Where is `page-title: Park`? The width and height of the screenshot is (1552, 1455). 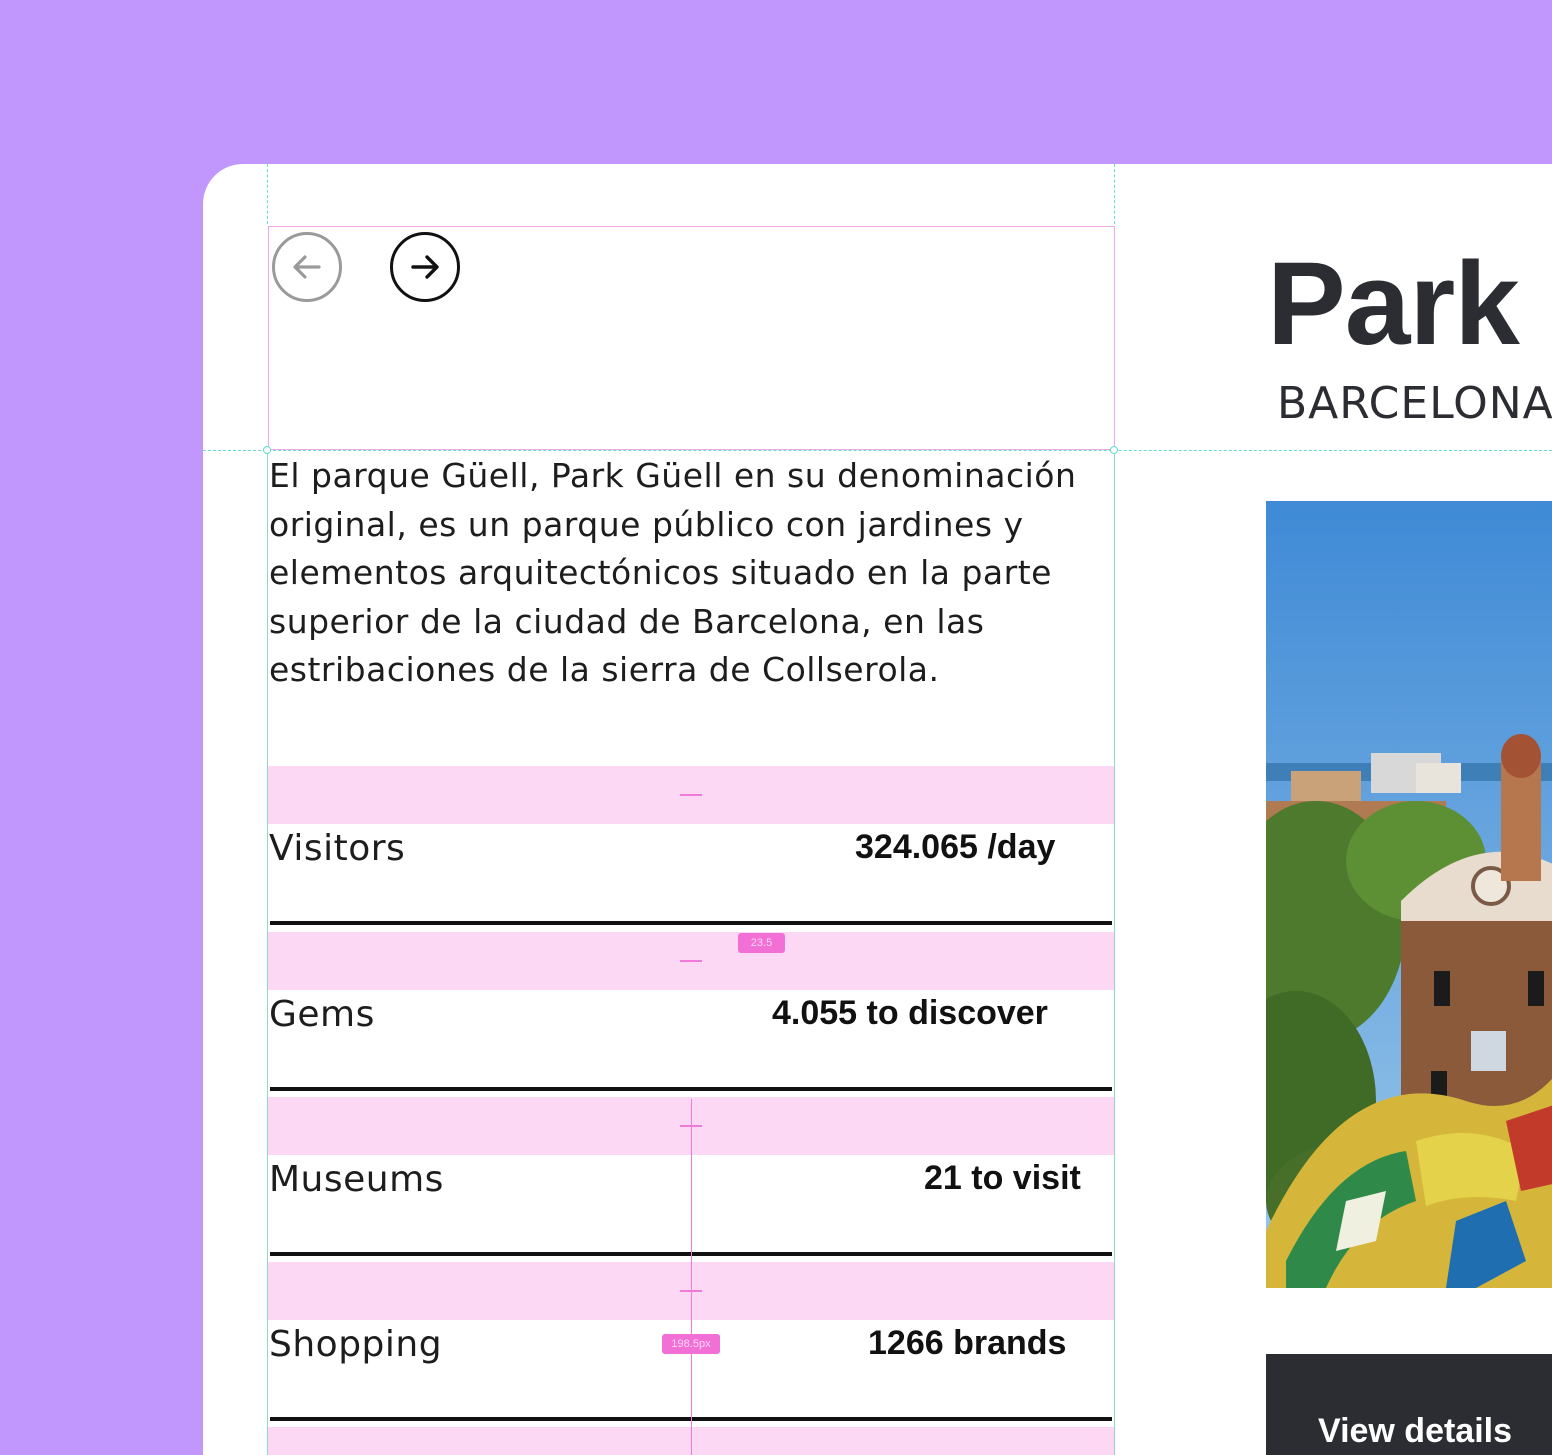 page-title: Park is located at coordinates (1393, 304).